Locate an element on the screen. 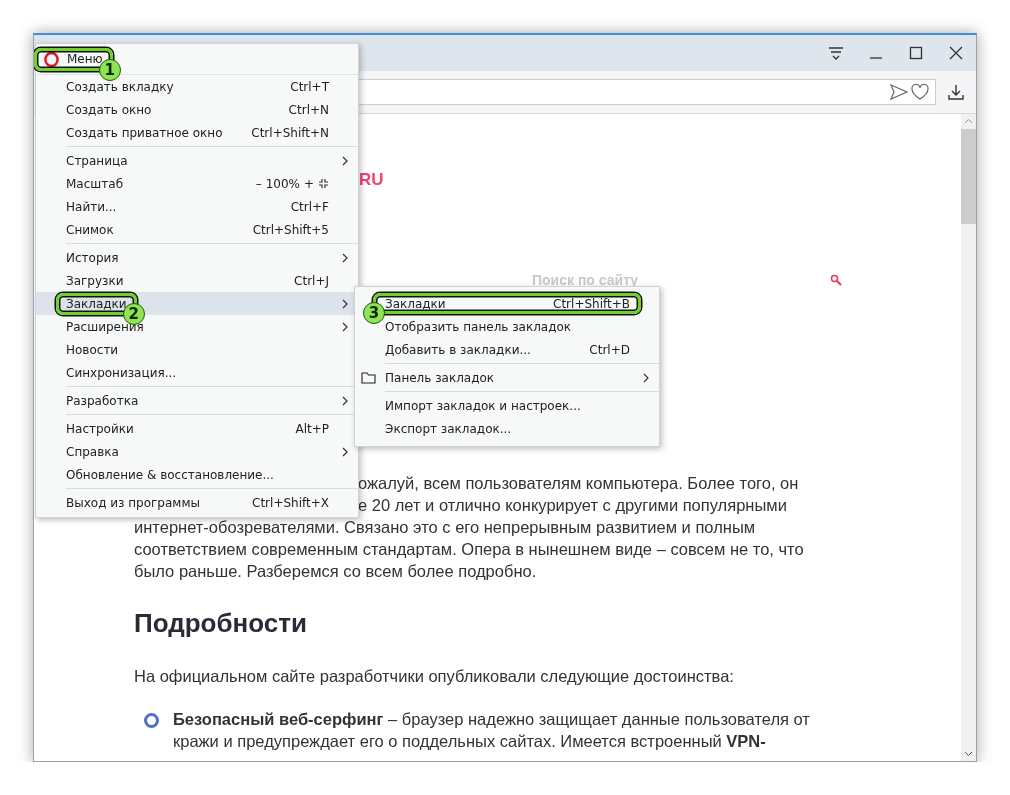 The height and width of the screenshot is (795, 1010). menu-item: Настройки Alt+P is located at coordinates (197, 428).